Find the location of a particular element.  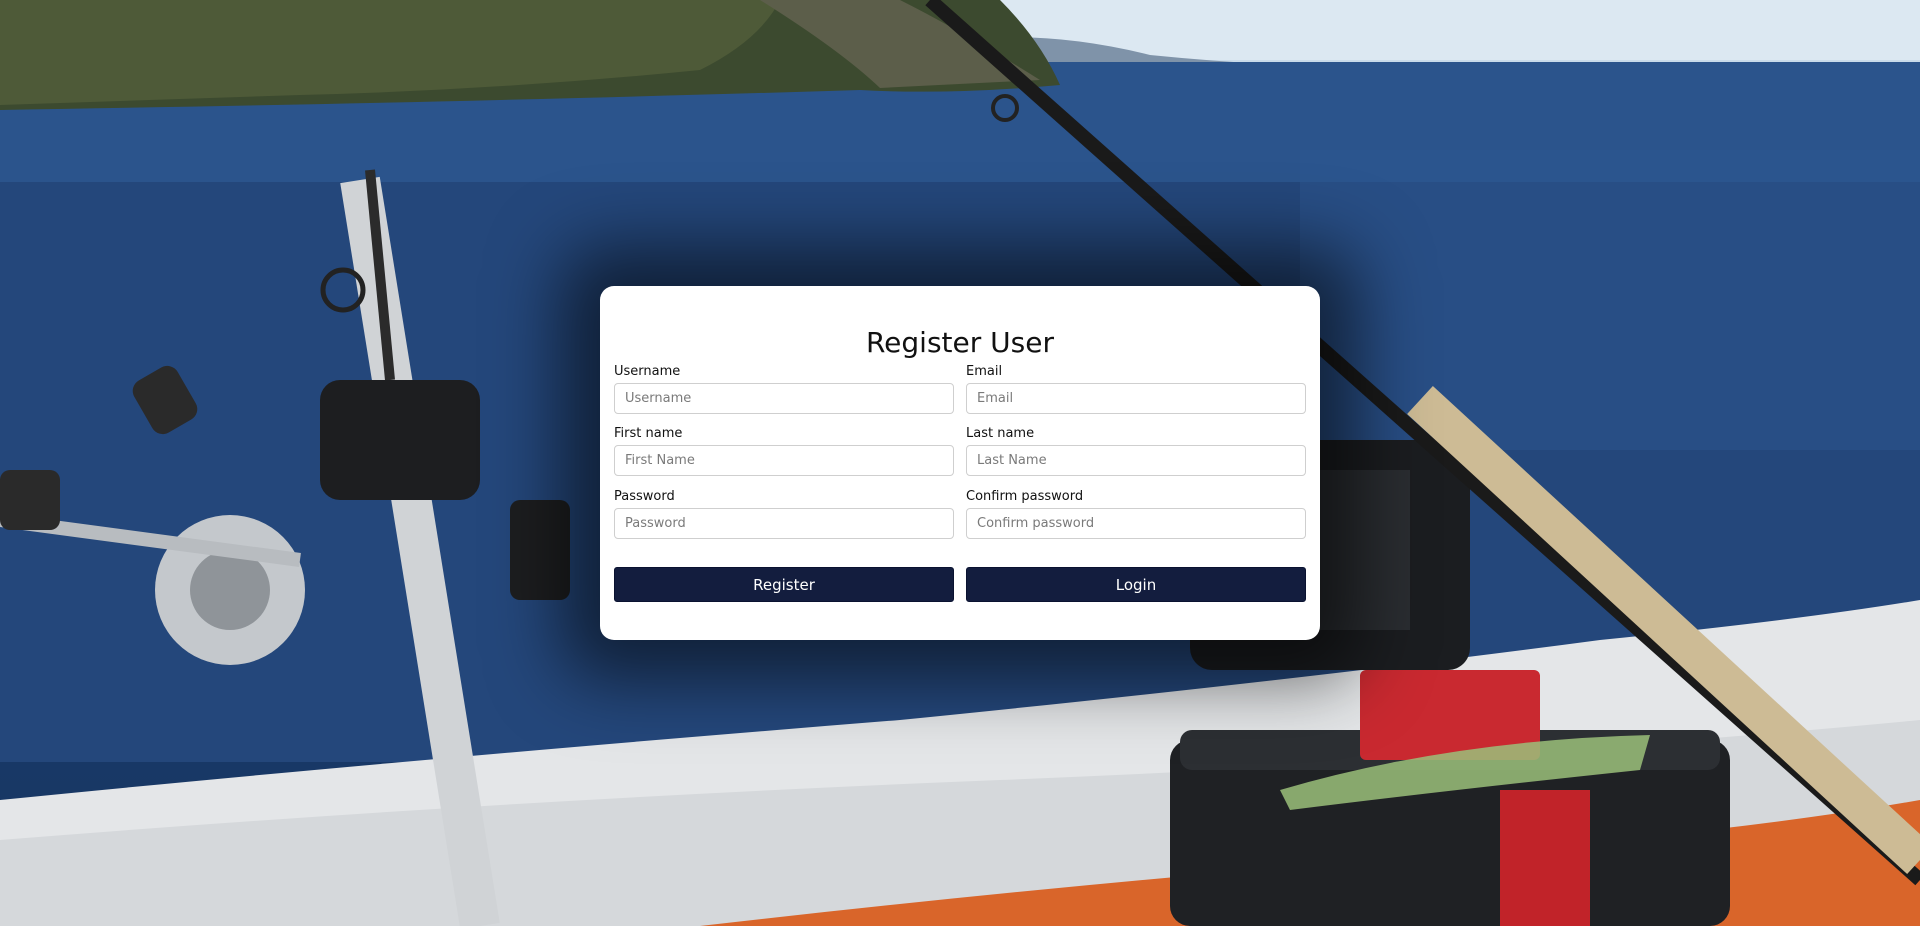

confirm-password-label: Confirm password is located at coordinates (1025, 496).